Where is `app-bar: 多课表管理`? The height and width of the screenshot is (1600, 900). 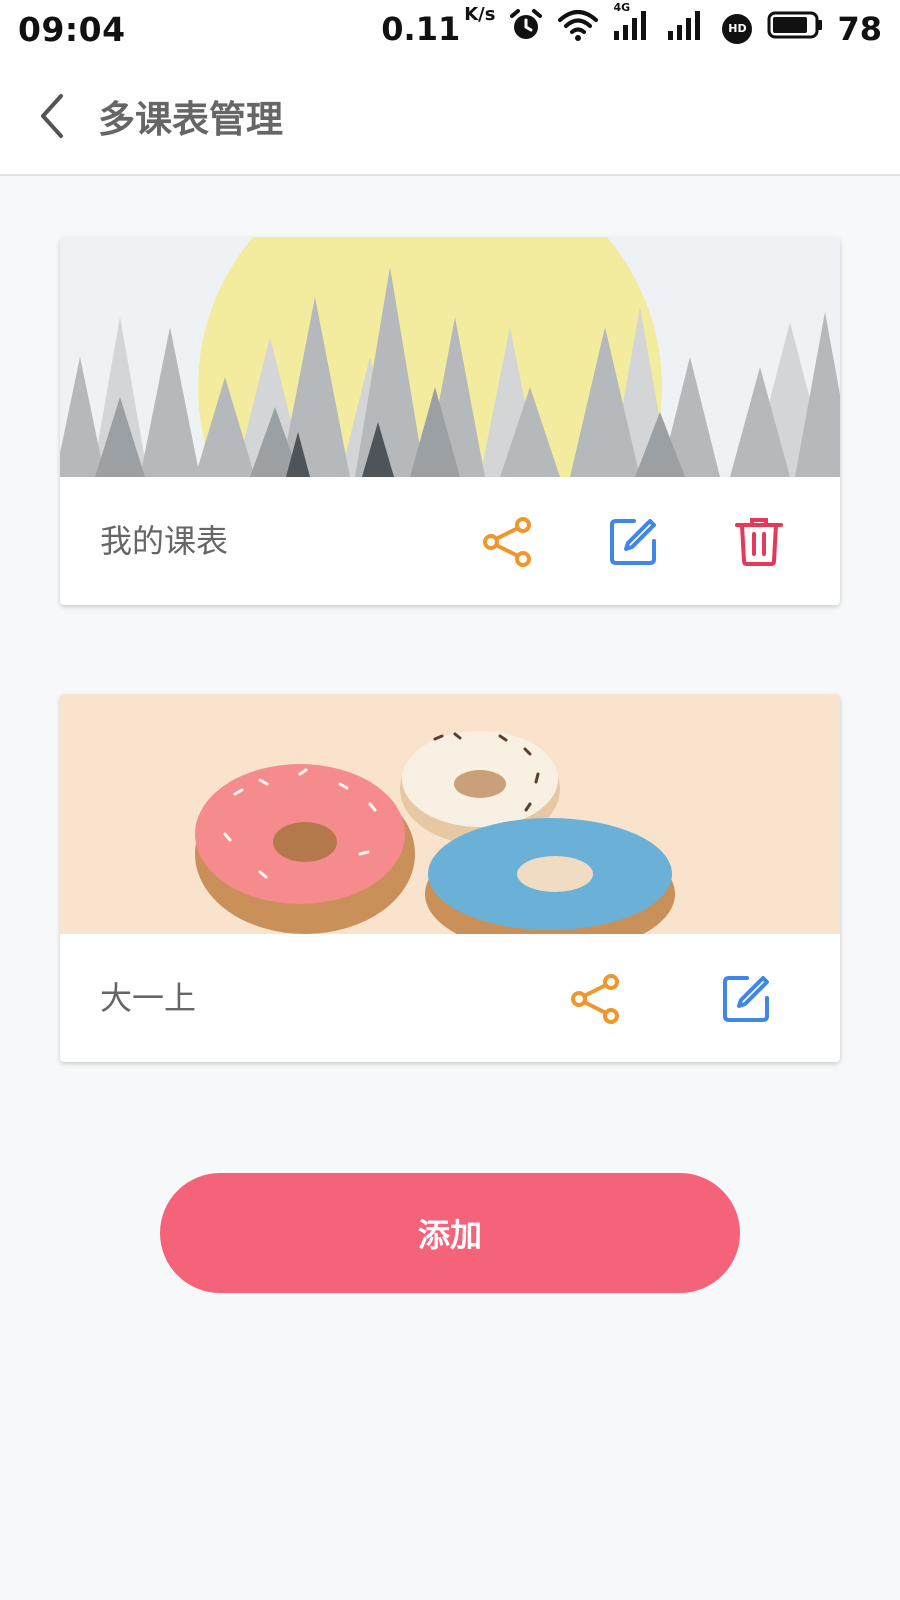
app-bar: 多课表管理 is located at coordinates (450, 117).